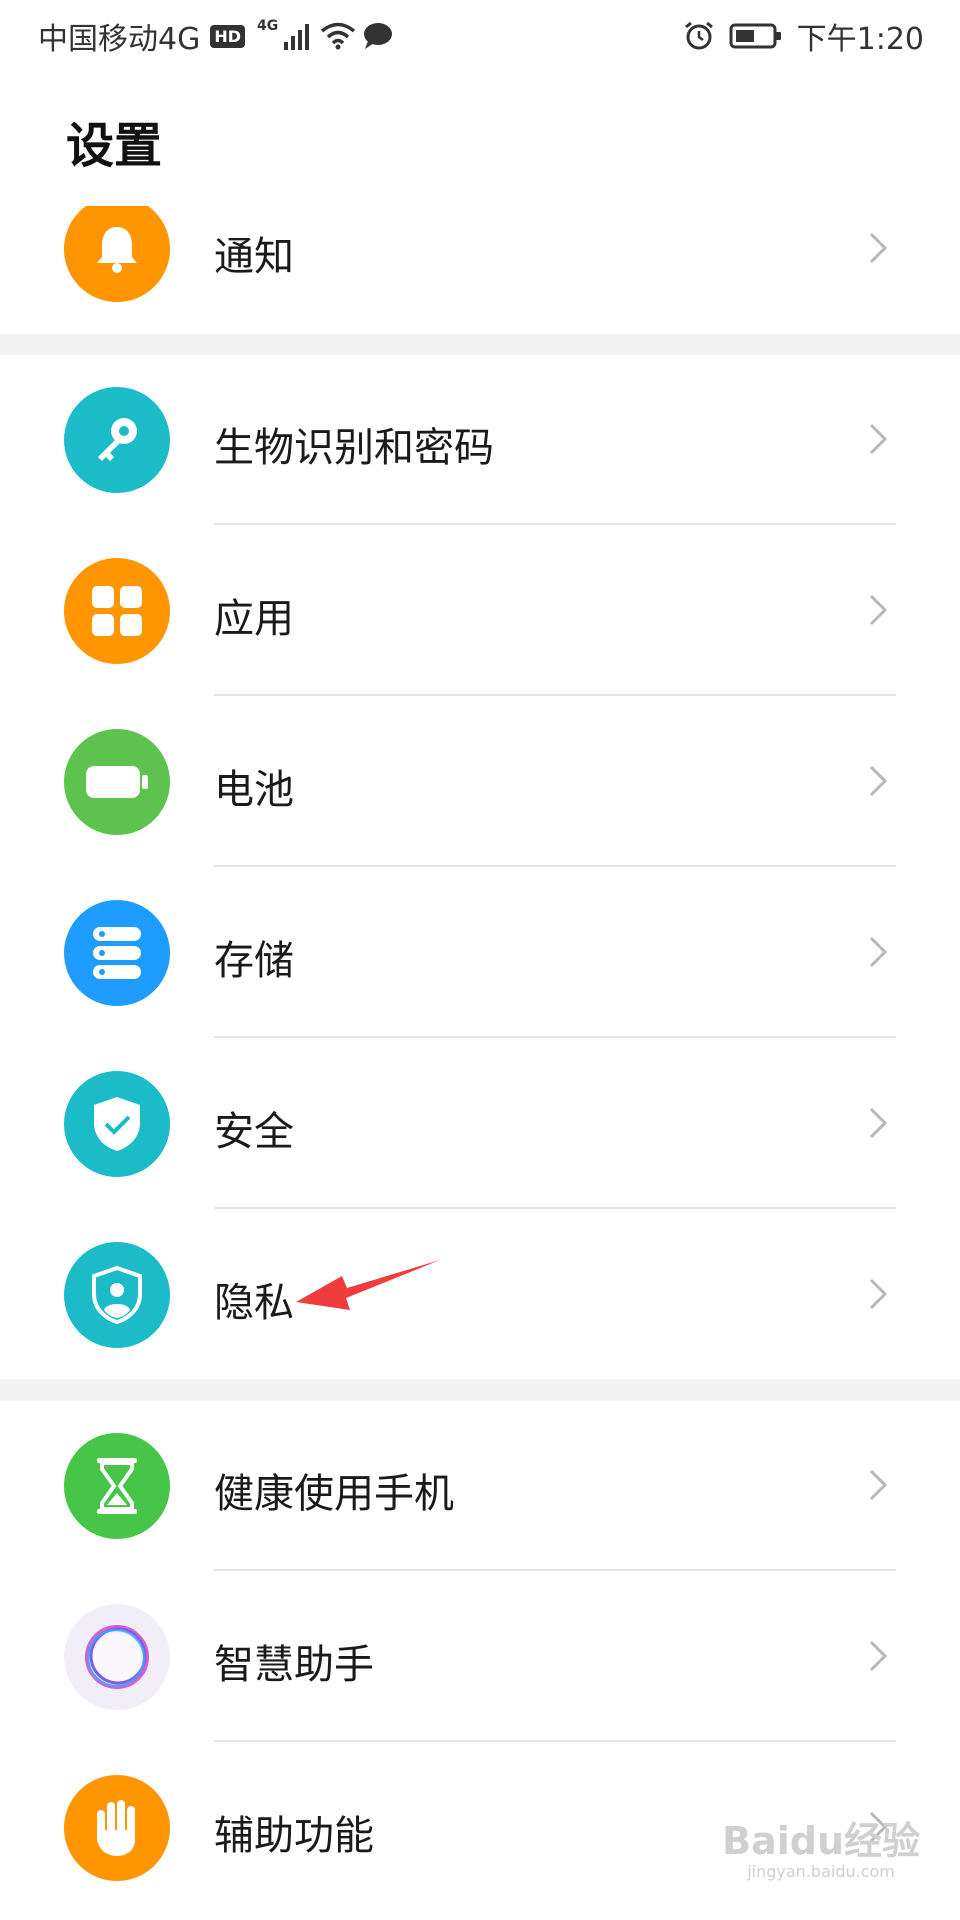 The width and height of the screenshot is (960, 1920). I want to click on privacy-shield-icon, so click(117, 1295).